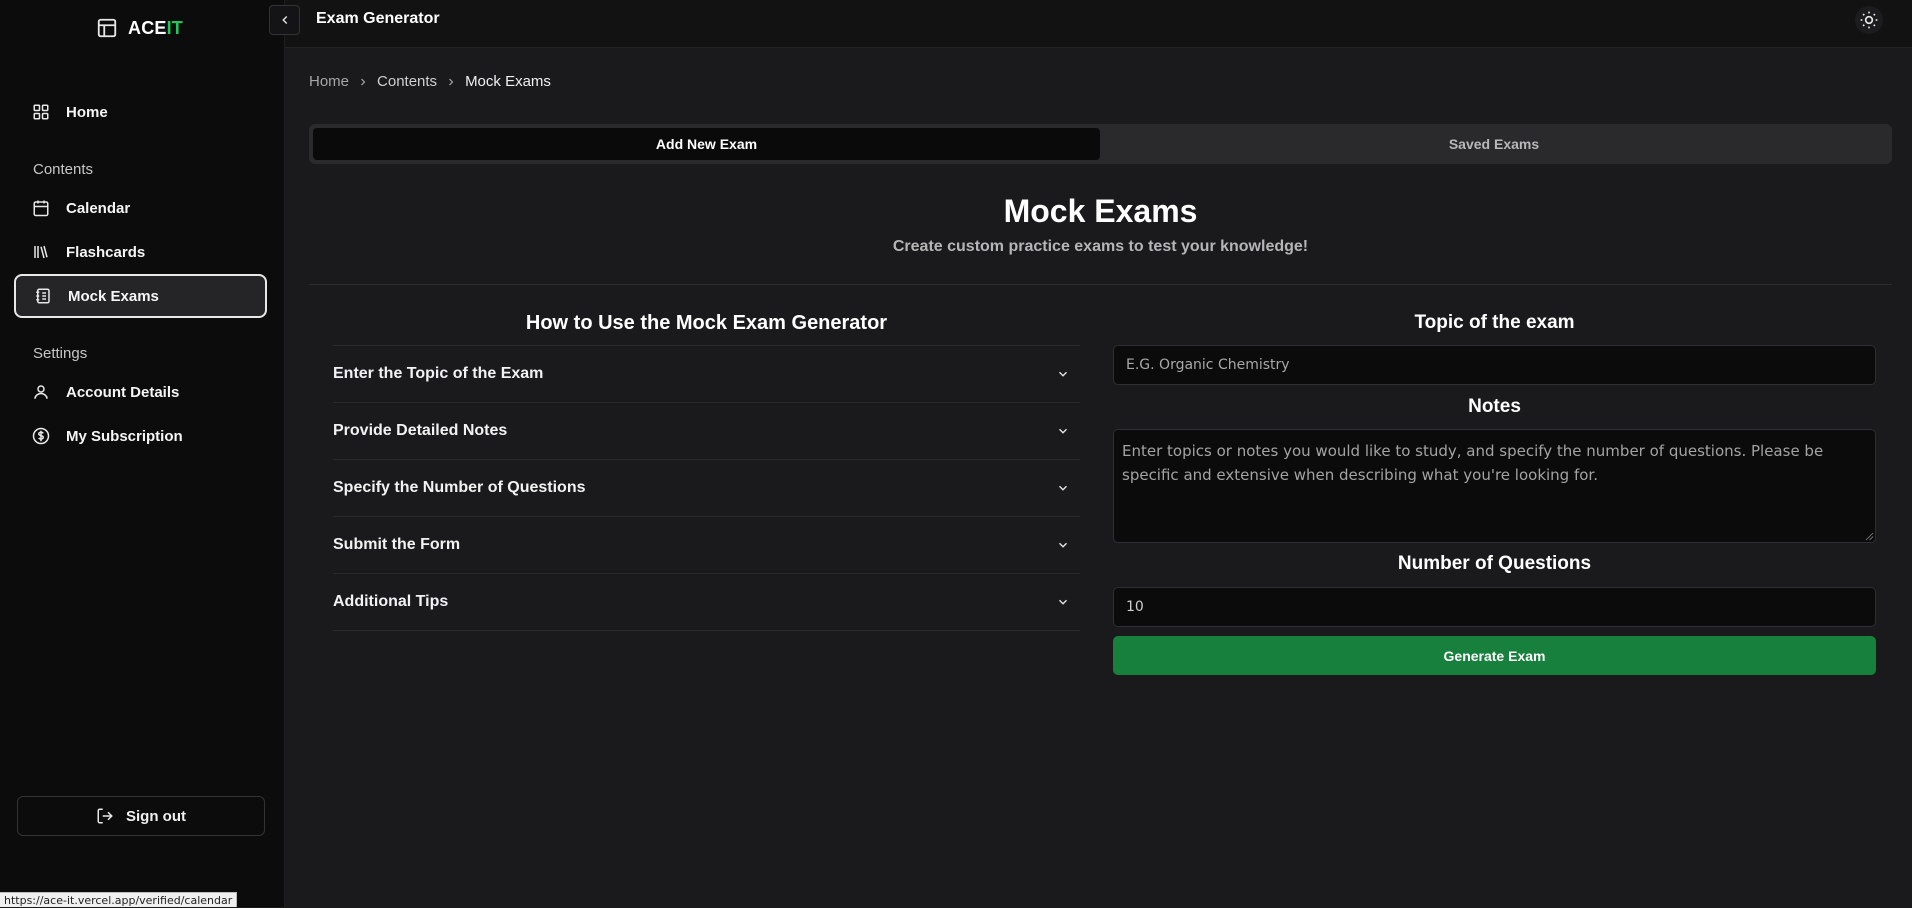 The height and width of the screenshot is (908, 1912). I want to click on chevron-left-icon, so click(284, 20).